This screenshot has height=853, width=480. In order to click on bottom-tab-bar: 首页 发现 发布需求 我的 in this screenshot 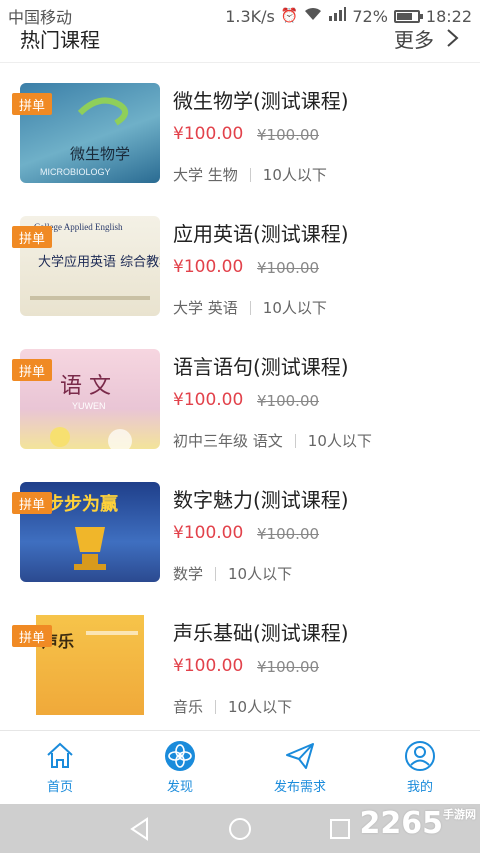, I will do `click(240, 767)`.